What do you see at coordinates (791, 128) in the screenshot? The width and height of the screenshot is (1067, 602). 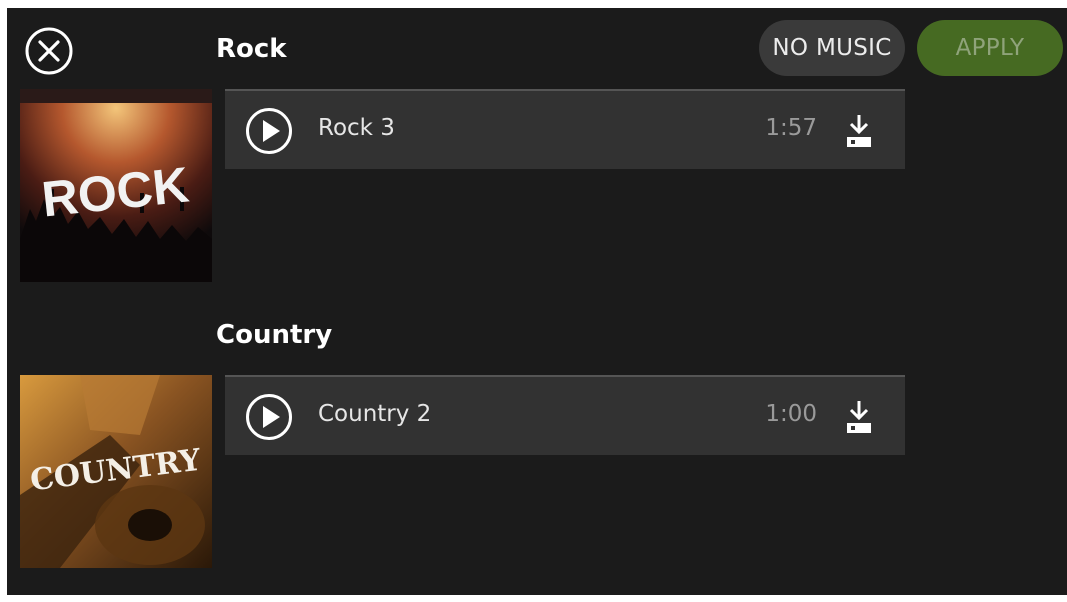 I see `track-duration: 1:57` at bounding box center [791, 128].